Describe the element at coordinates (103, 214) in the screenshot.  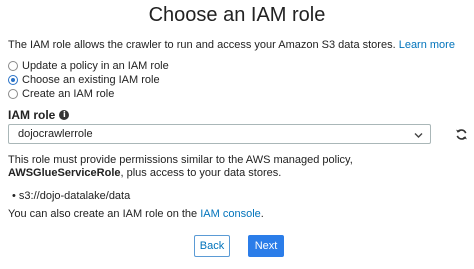
I see `alt-prefix: You can also create an IAM role on the` at that location.